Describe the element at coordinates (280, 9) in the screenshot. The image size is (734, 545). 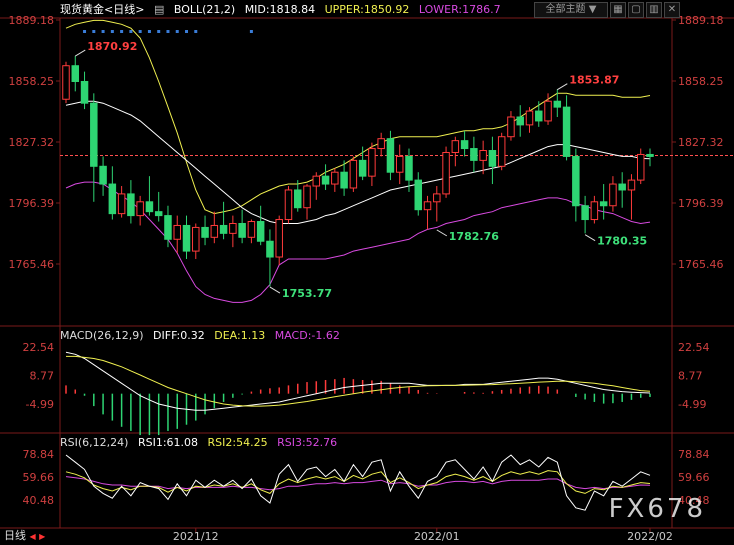
I see `boll-mid-value: MID:1818.84` at that location.